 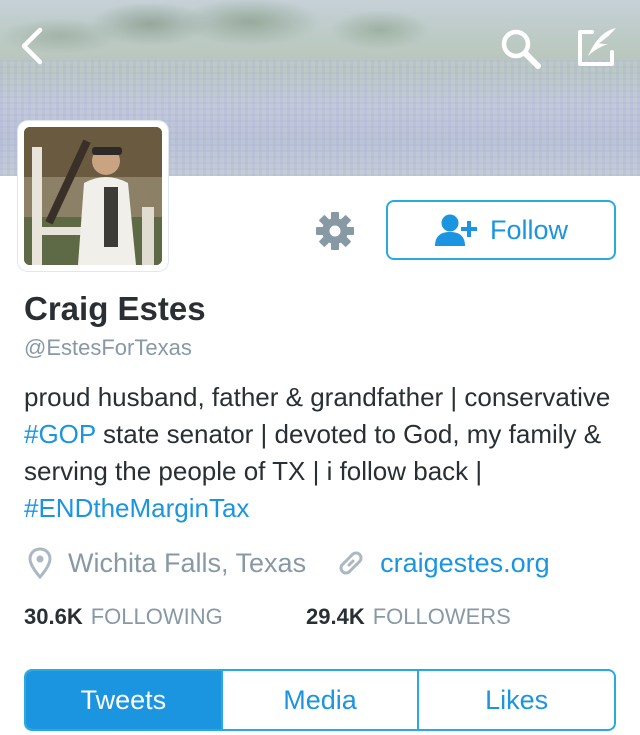 I want to click on following-stat: 30.6K FOLLOWING, so click(x=123, y=617).